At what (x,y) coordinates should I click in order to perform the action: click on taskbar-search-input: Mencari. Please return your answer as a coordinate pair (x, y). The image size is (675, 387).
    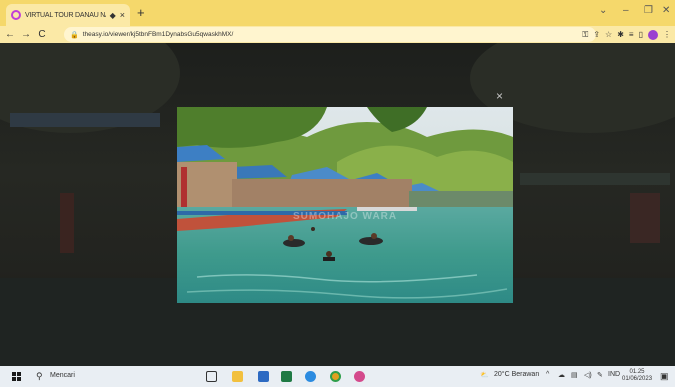
    Looking at the image, I should click on (62, 375).